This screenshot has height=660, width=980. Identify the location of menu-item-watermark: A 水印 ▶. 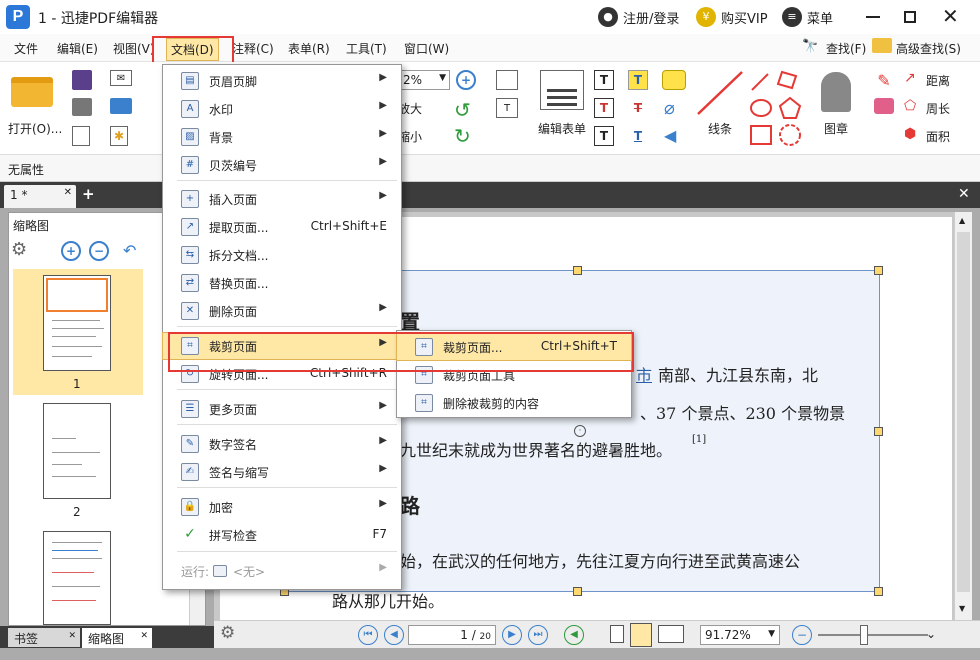
(282, 109).